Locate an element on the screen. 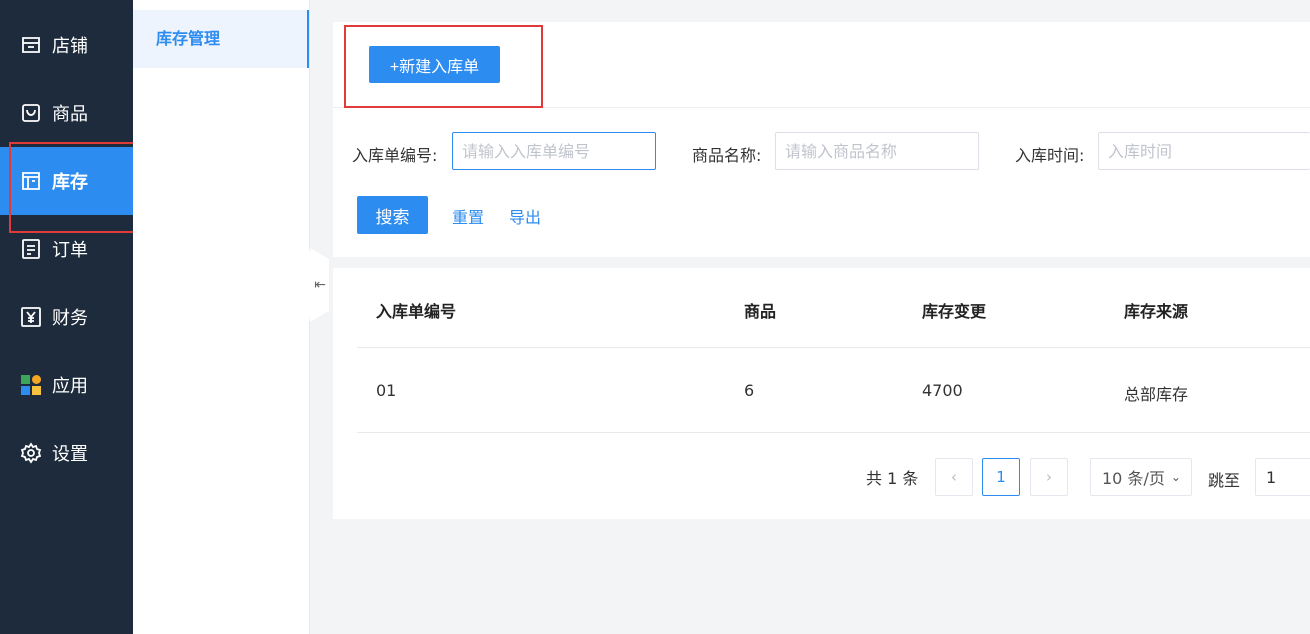  main-nav: 店铺 商品 库存 订单 财务 应用 设置 is located at coordinates (66, 317).